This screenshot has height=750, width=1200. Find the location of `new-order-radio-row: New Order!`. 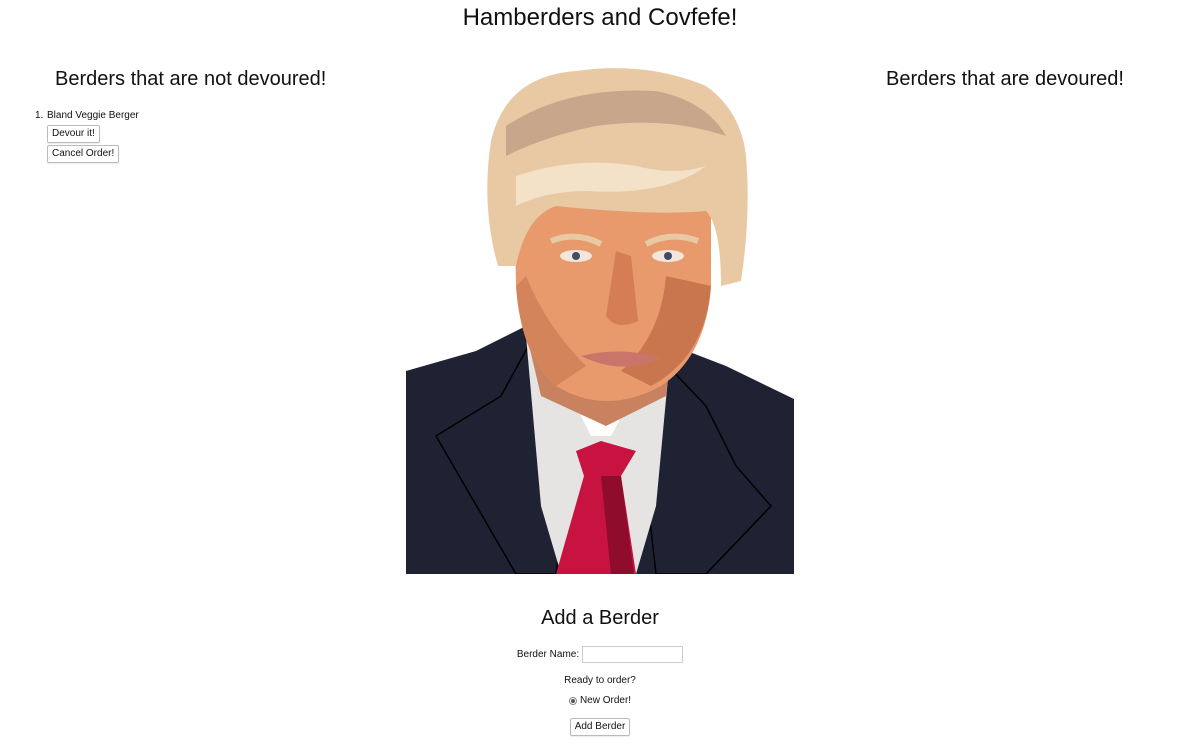

new-order-radio-row: New Order! is located at coordinates (600, 700).